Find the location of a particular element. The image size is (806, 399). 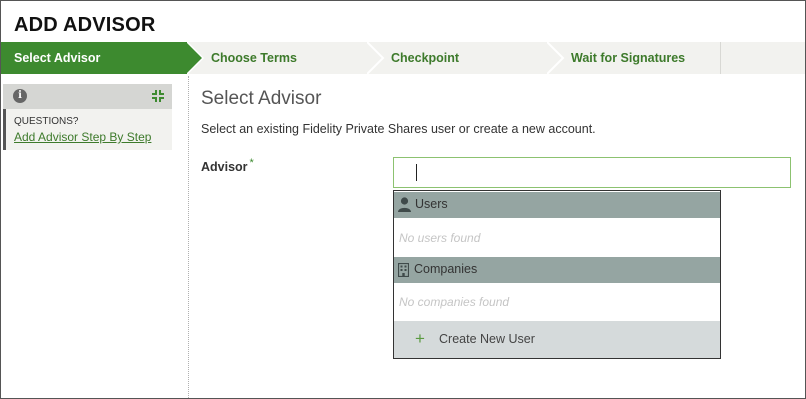

content-divider is located at coordinates (188, 237).